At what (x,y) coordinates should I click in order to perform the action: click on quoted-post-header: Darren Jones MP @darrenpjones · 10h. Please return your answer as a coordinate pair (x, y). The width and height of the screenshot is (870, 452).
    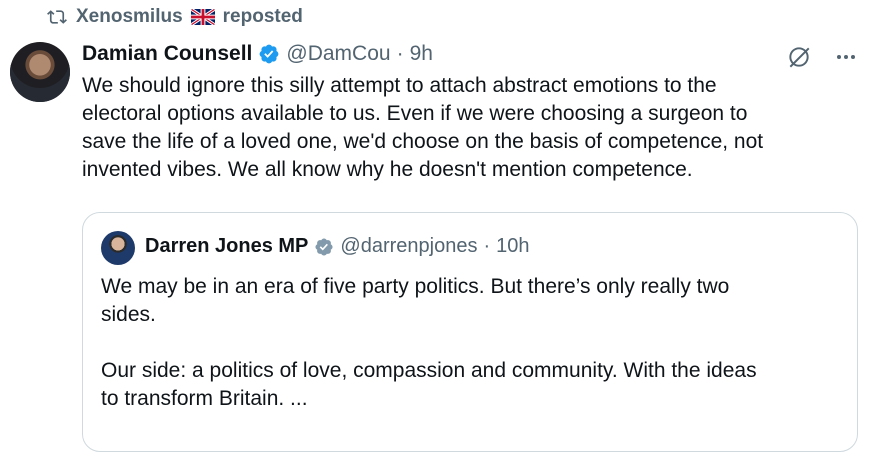
    Looking at the image, I should click on (337, 246).